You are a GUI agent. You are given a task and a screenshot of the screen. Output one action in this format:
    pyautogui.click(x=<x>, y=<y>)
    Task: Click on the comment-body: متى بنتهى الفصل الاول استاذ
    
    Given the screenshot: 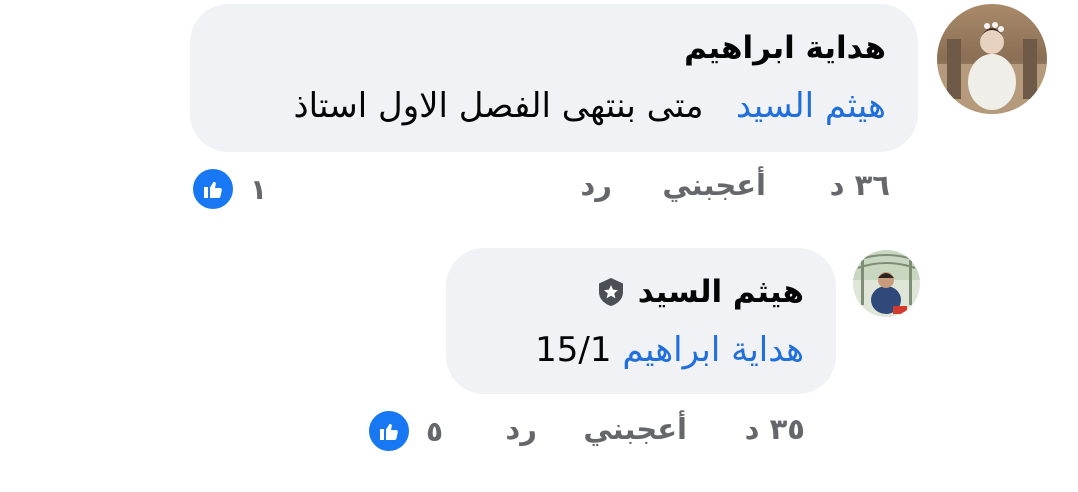 What is the action you would take?
    pyautogui.click(x=498, y=106)
    